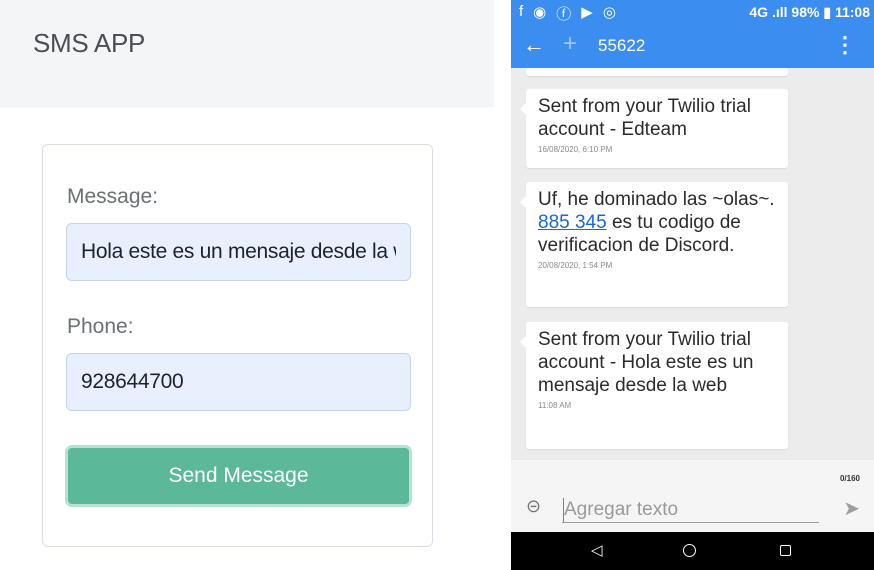 The width and height of the screenshot is (874, 570). Describe the element at coordinates (100, 326) in the screenshot. I see `phone-label: Phone:` at that location.